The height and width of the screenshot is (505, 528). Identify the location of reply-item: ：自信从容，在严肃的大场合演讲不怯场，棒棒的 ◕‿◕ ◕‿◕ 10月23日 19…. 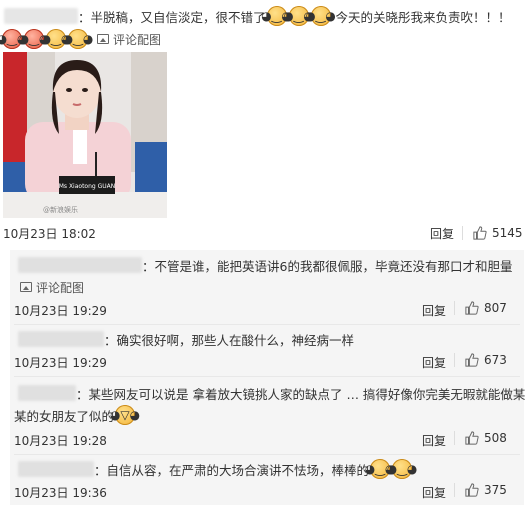
(267, 480).